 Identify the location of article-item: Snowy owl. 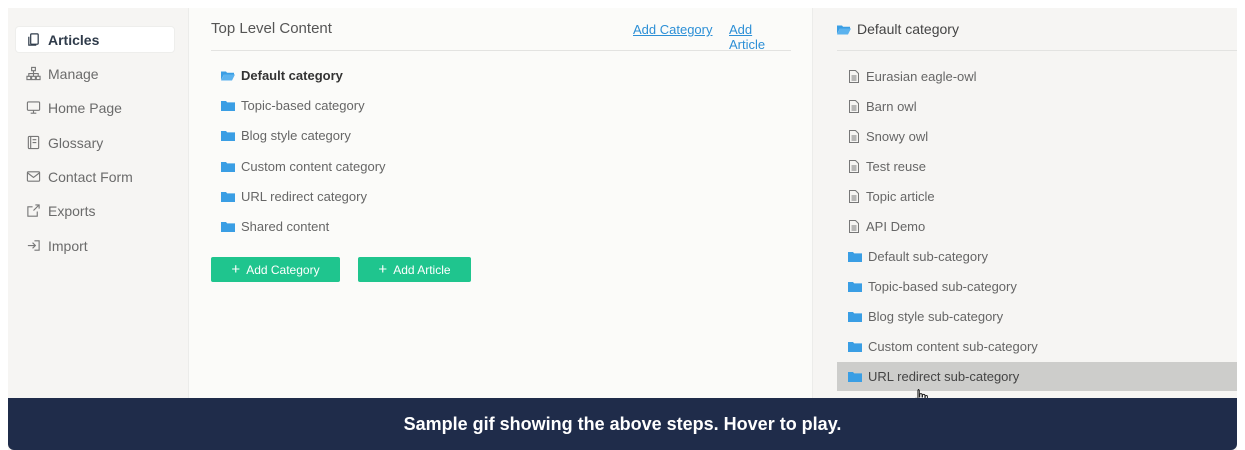
(1037, 136).